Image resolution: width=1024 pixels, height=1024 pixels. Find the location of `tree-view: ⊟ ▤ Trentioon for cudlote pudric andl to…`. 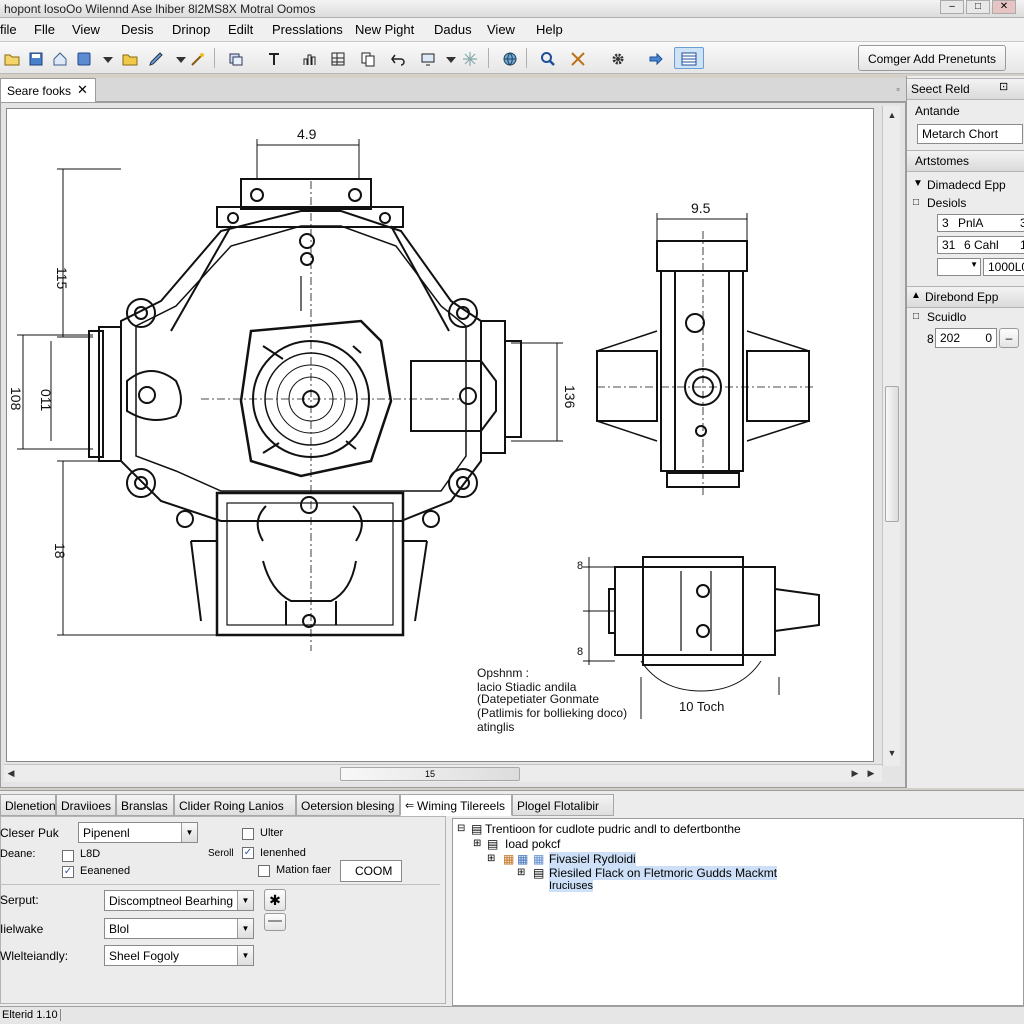

tree-view: ⊟ ▤ Trentioon for cudlote pudric andl to… is located at coordinates (738, 912).